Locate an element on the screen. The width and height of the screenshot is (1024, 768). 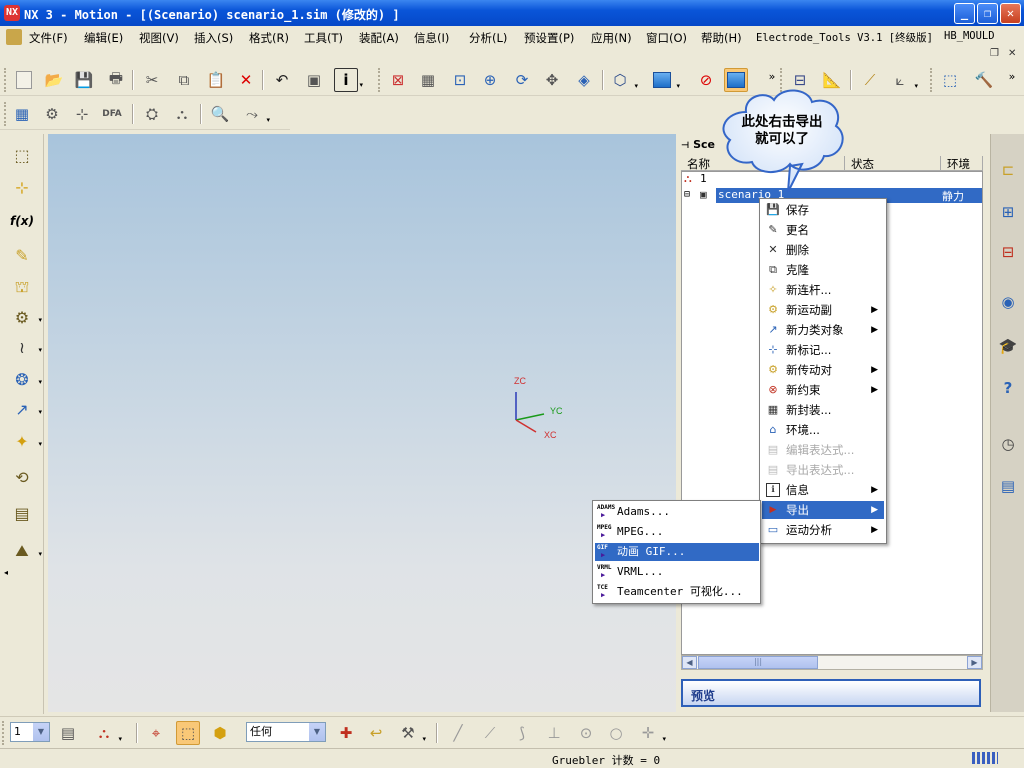
hide-icon: ⊘ is located at coordinates (706, 80).